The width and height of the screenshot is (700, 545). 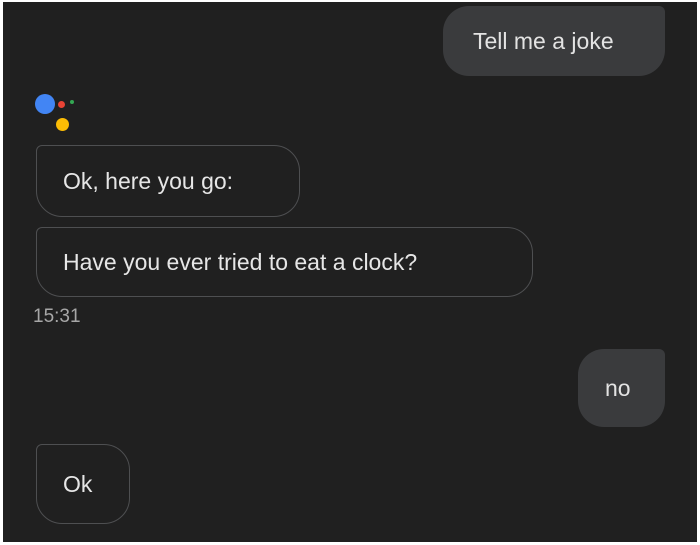 What do you see at coordinates (57, 316) in the screenshot?
I see `message-timestamp: 15:31` at bounding box center [57, 316].